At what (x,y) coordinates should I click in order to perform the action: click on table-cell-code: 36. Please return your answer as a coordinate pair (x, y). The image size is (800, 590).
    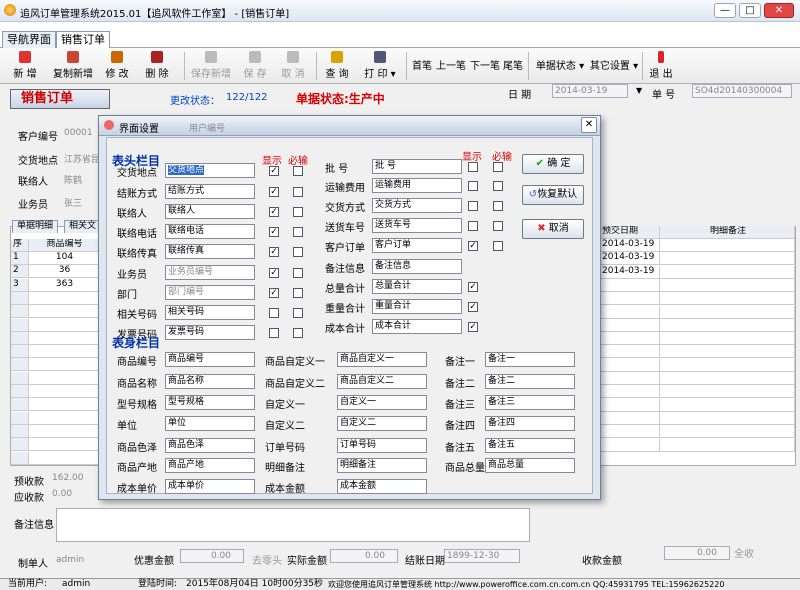
    Looking at the image, I should click on (64, 272).